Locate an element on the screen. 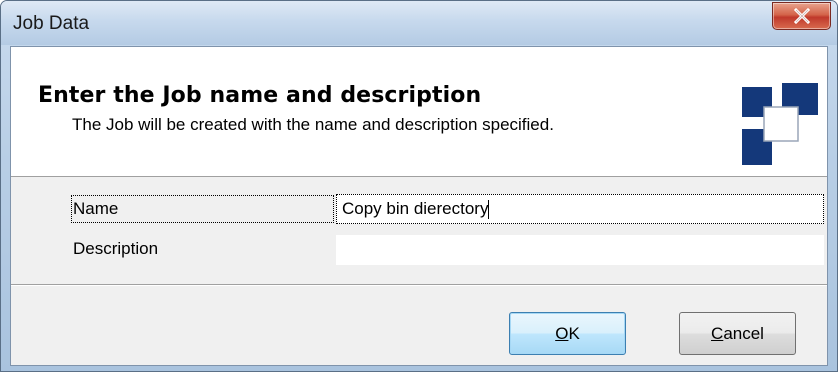 Image resolution: width=838 pixels, height=372 pixels. cancel-button-label: Cancel is located at coordinates (737, 333).